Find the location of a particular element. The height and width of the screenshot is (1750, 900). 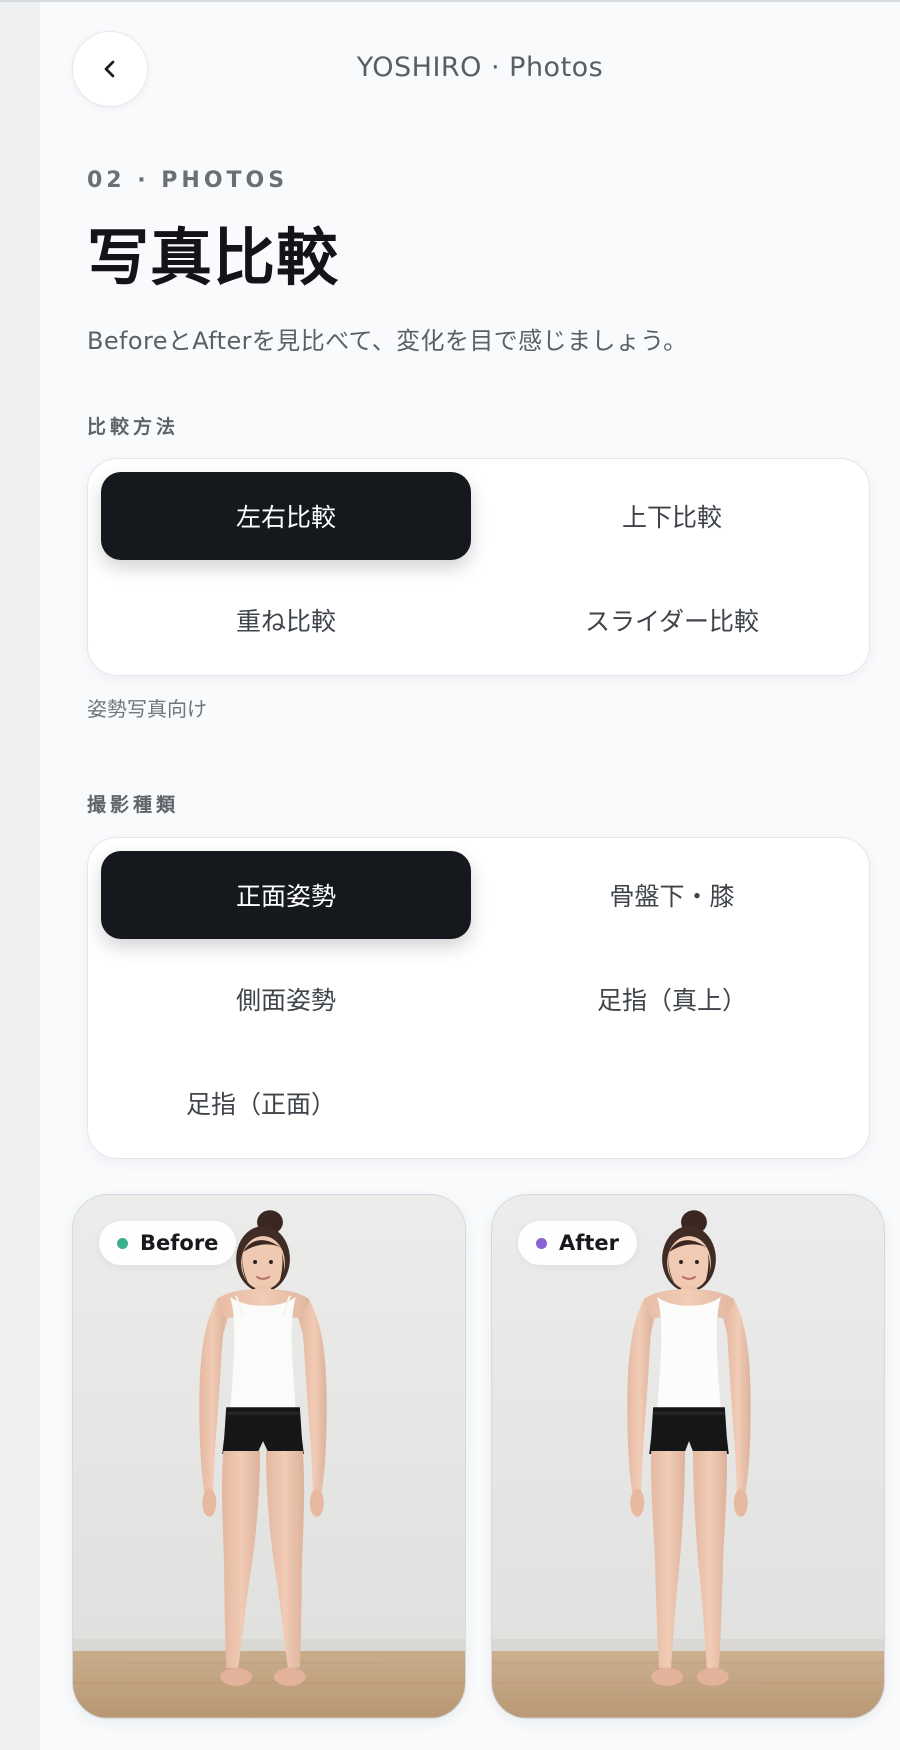

comparison-method-selector: 左右比較 上下比較 重ね比較 スライダー比較 is located at coordinates (478, 567).